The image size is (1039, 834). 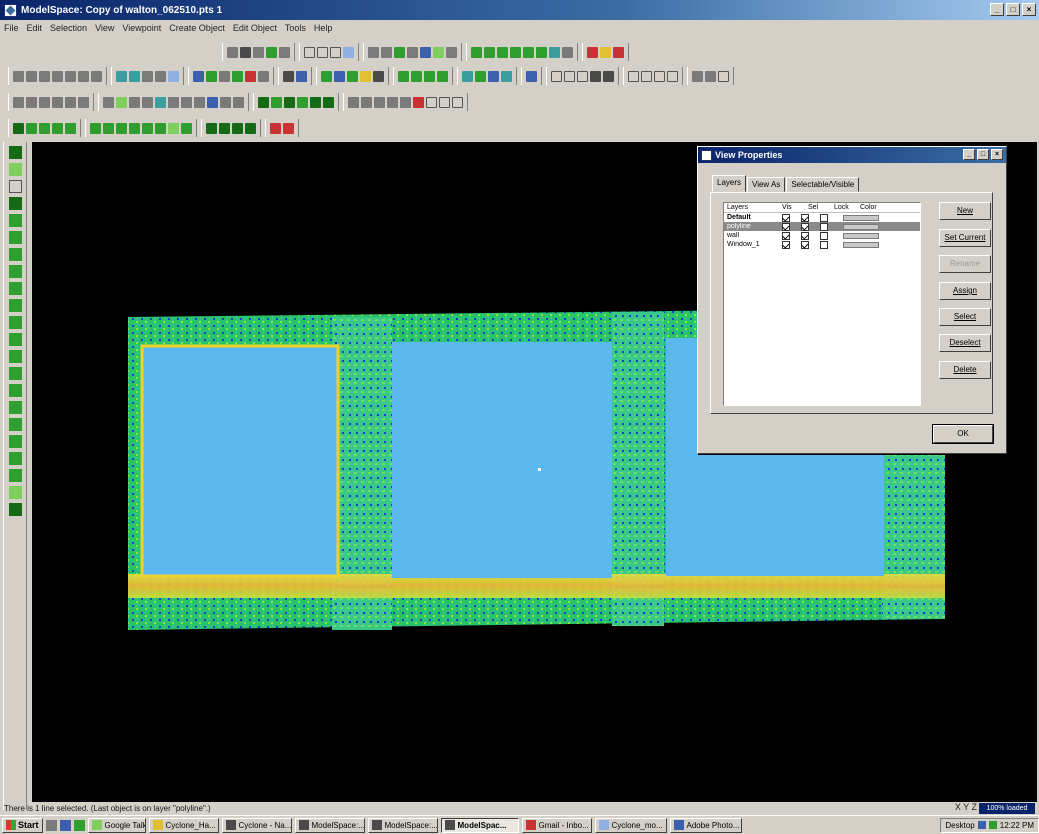 What do you see at coordinates (871, 207) in the screenshot?
I see `col-color: Color` at bounding box center [871, 207].